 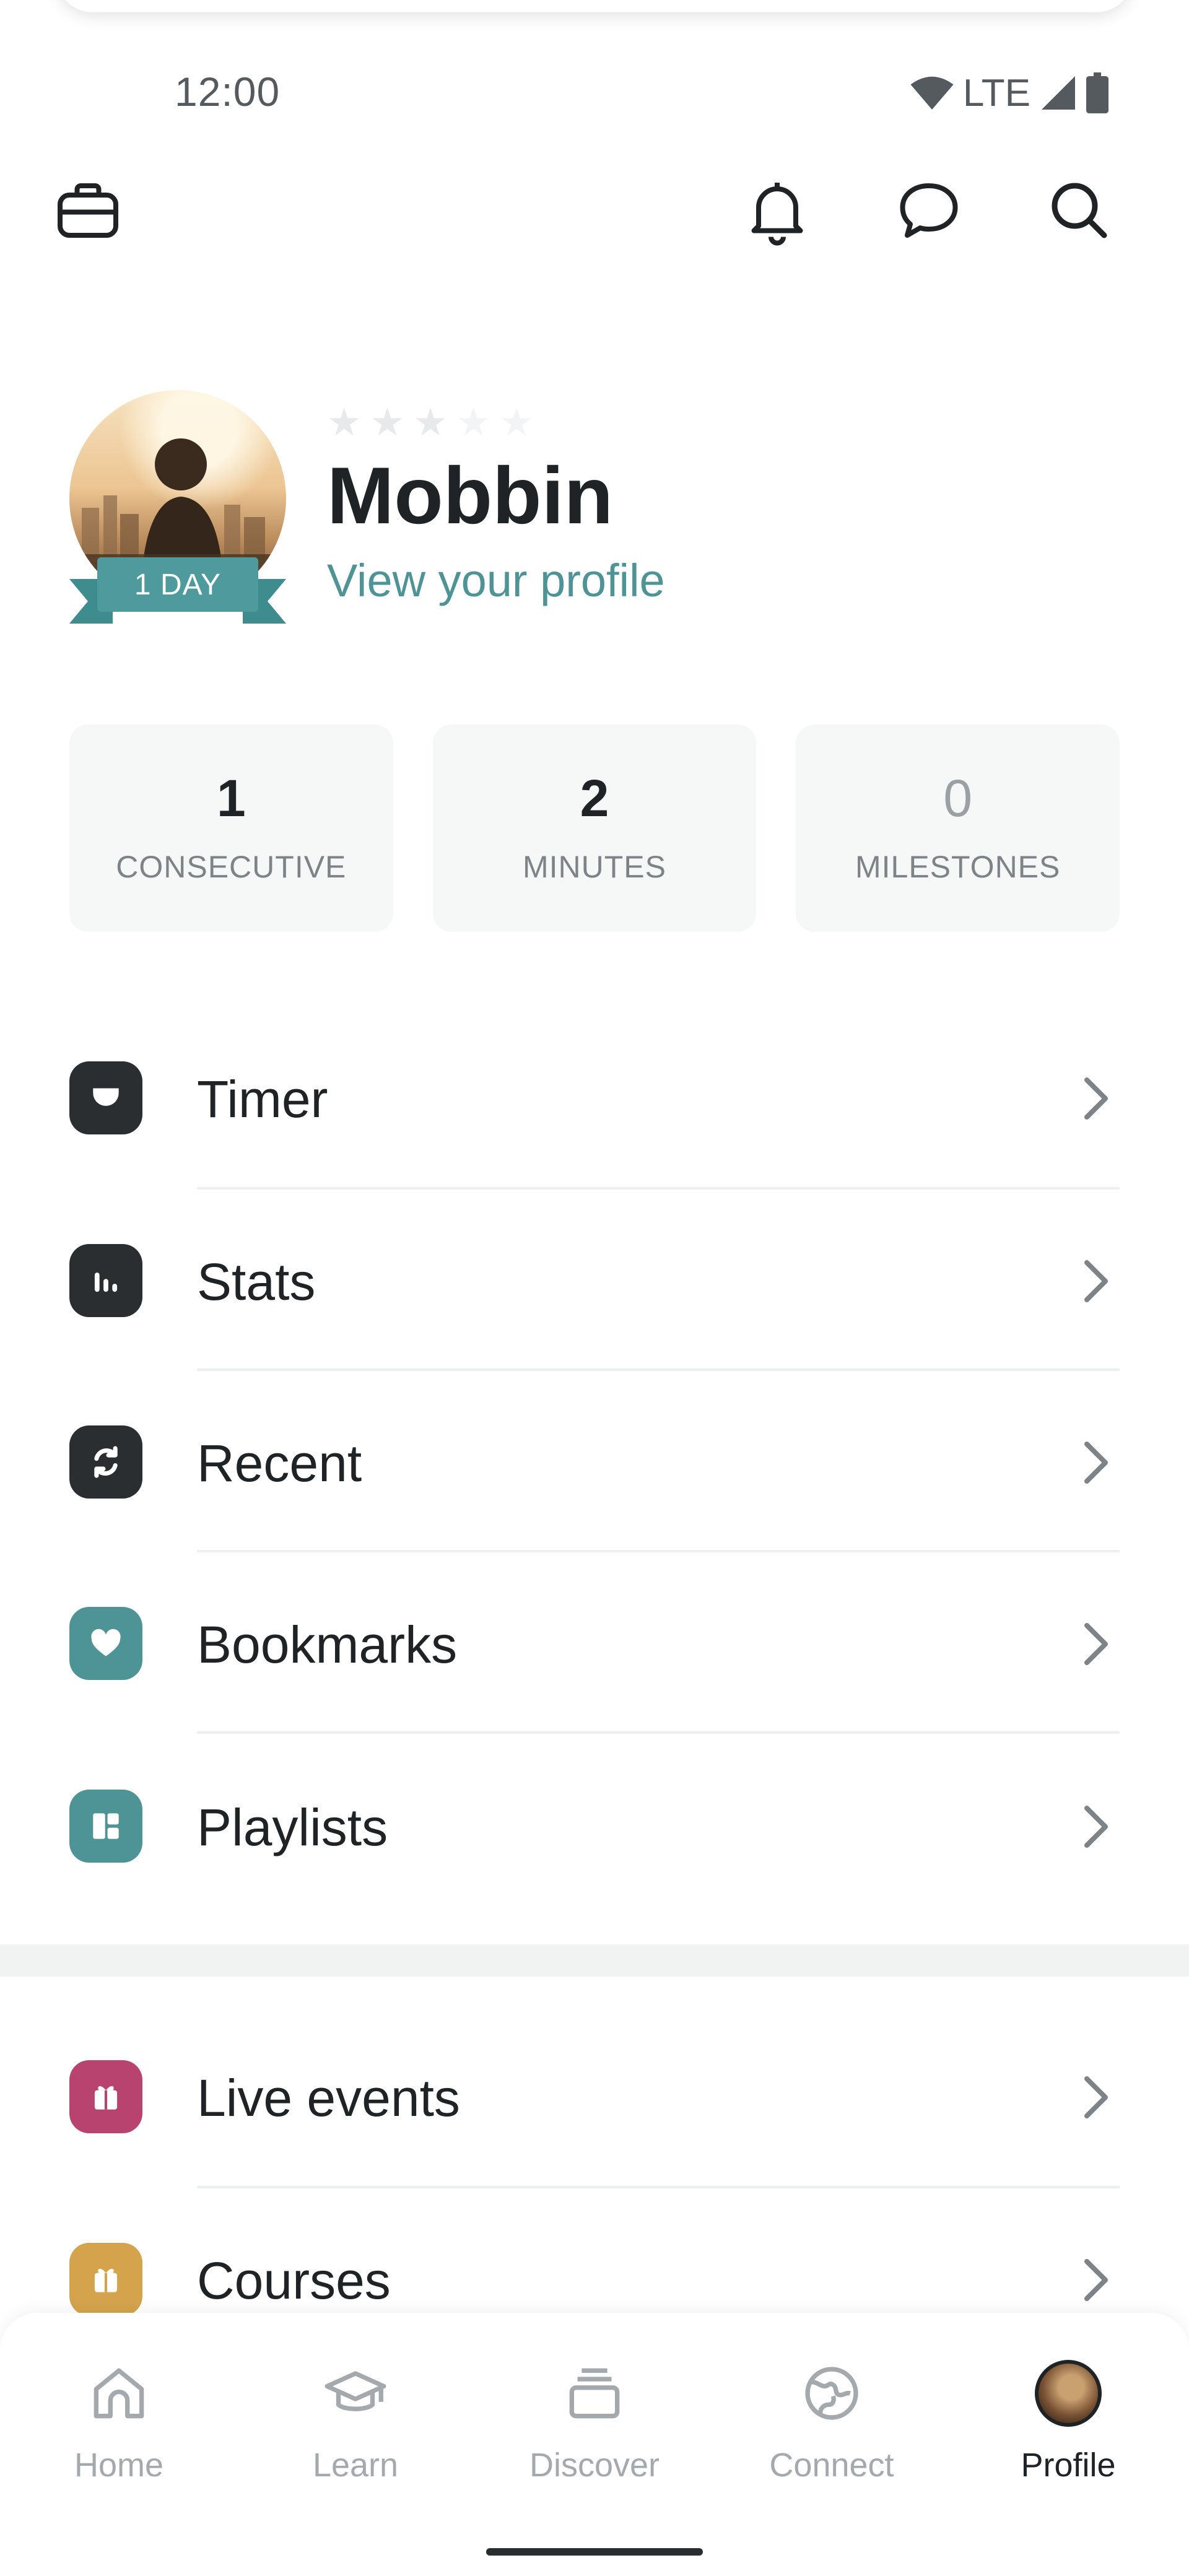 What do you see at coordinates (279, 1463) in the screenshot?
I see `menu-item-label: Recent` at bounding box center [279, 1463].